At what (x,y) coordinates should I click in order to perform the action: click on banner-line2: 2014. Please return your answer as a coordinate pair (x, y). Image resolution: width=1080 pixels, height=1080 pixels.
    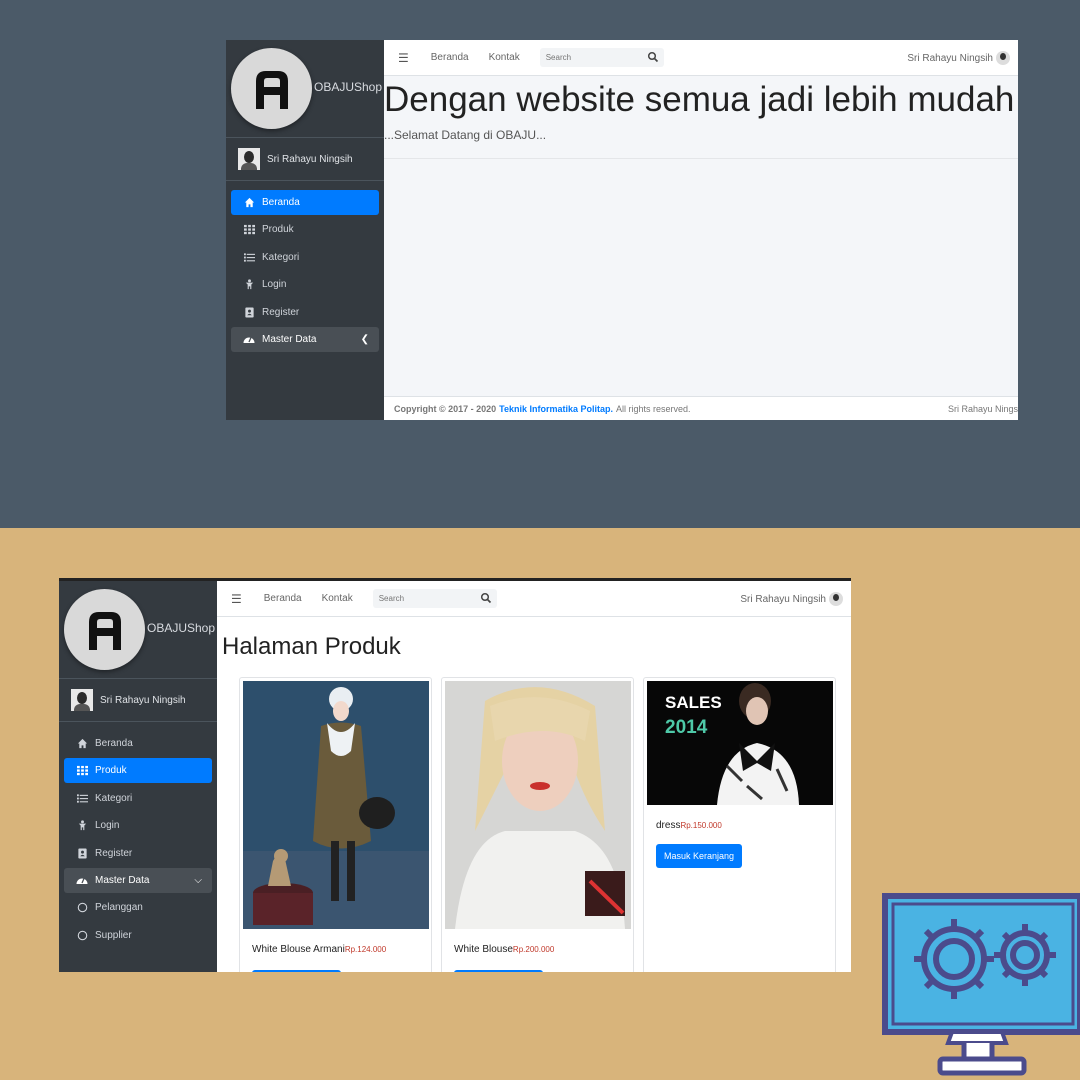
    Looking at the image, I should click on (686, 727).